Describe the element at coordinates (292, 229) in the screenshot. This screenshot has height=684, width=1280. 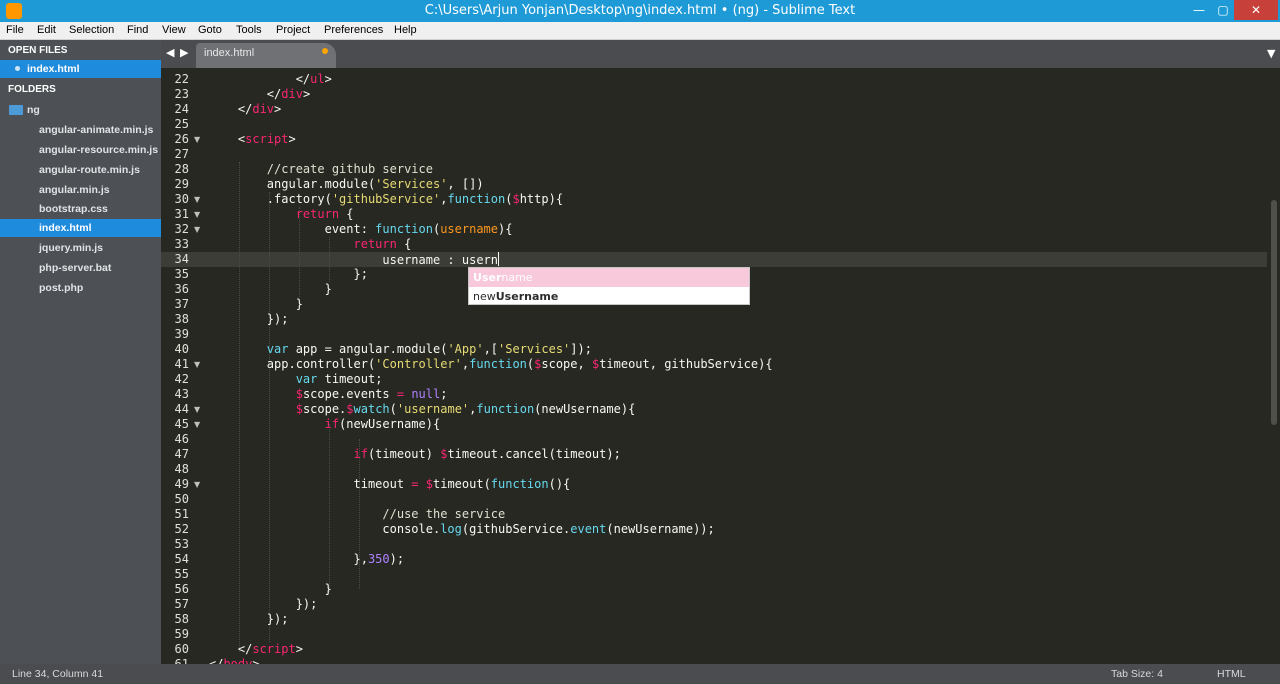
I see `code-token: event:` at that location.